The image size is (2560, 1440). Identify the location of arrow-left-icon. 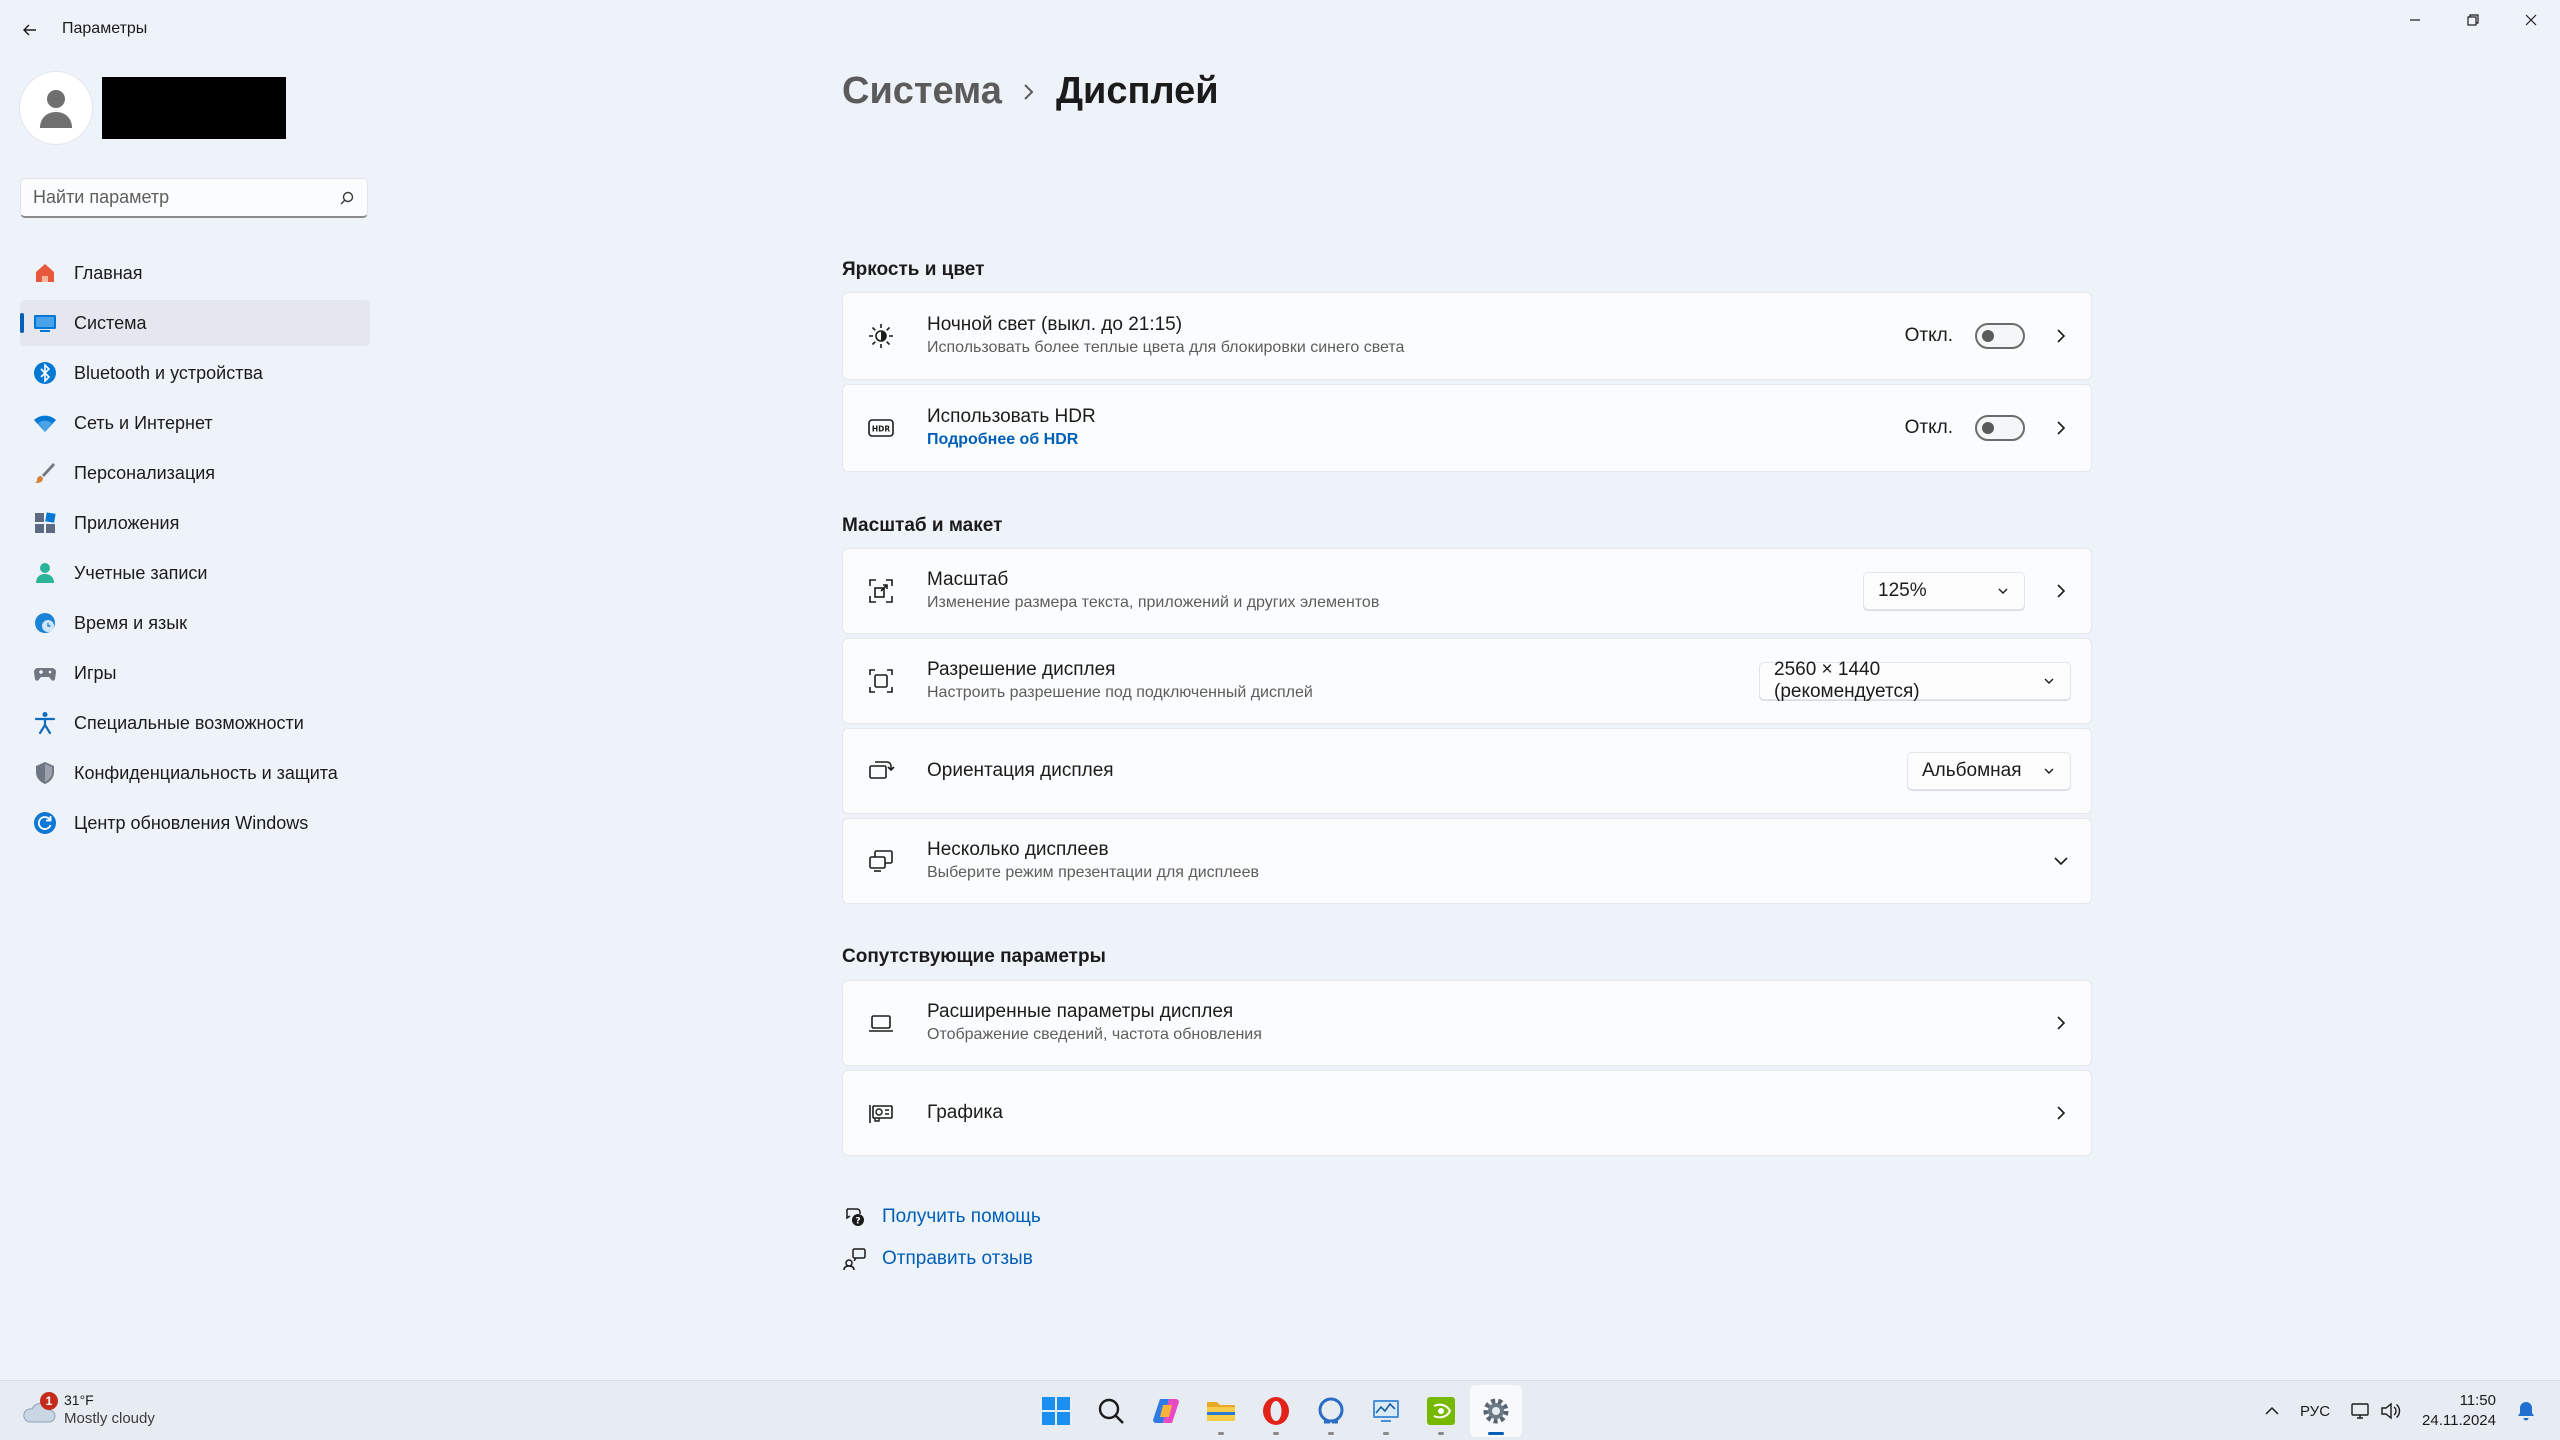
(29, 30).